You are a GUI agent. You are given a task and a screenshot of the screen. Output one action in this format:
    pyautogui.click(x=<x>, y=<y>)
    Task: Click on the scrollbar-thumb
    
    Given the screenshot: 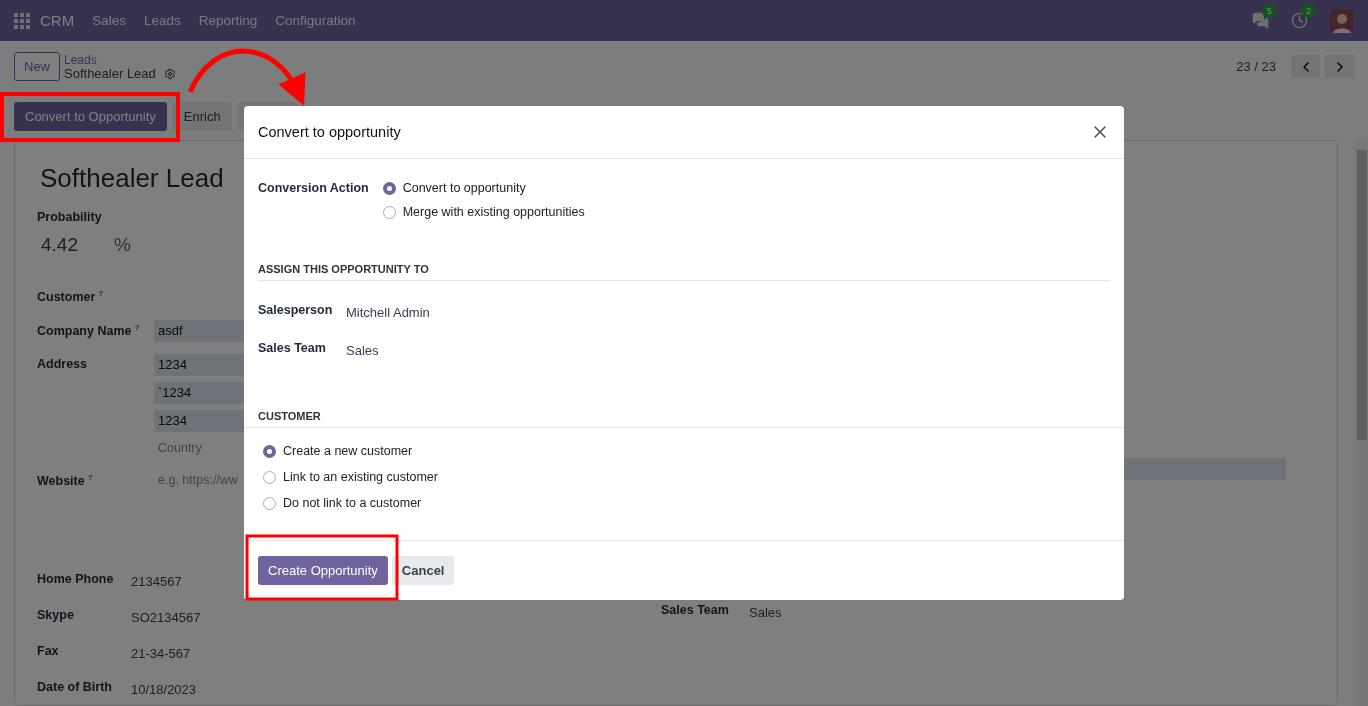 What is the action you would take?
    pyautogui.click(x=1361, y=295)
    